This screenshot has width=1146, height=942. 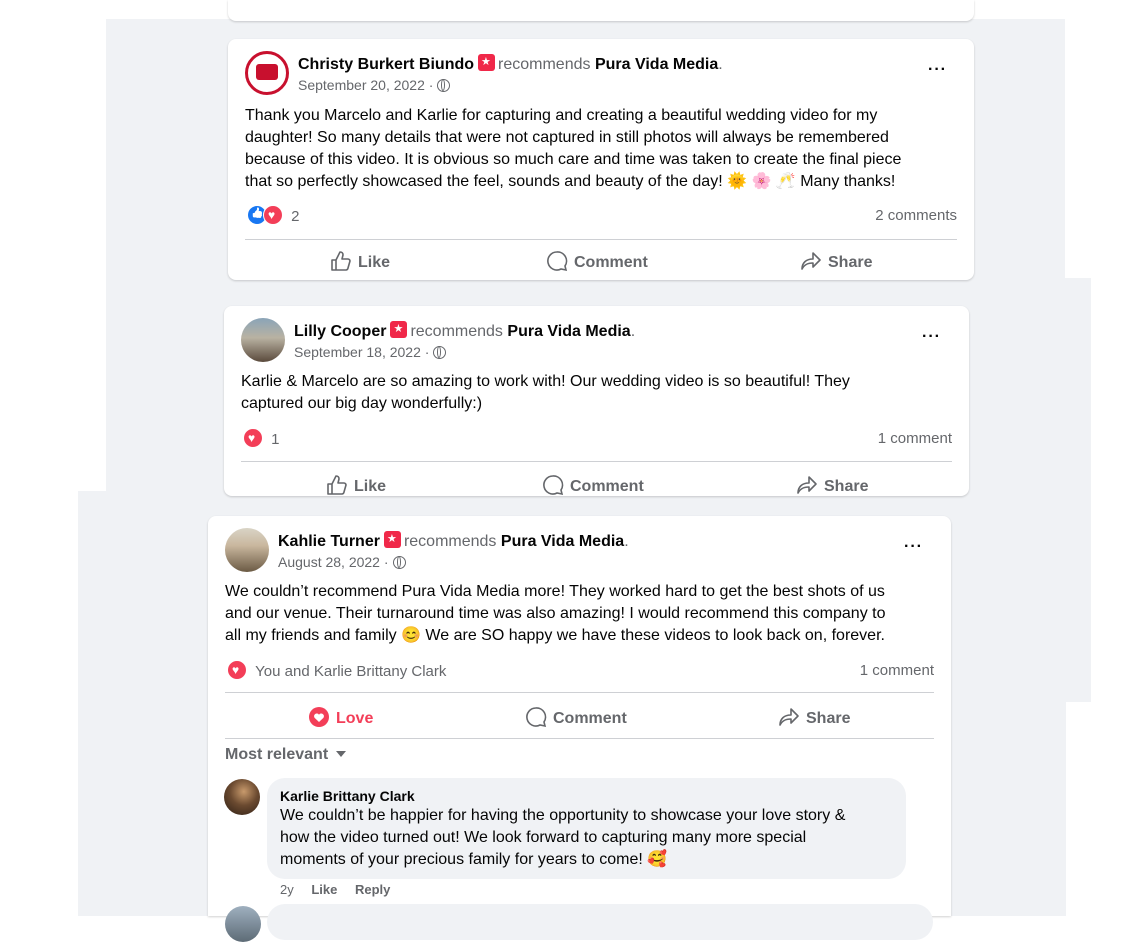 I want to click on comment-sort-dropdown: Most relevant, so click(x=286, y=755).